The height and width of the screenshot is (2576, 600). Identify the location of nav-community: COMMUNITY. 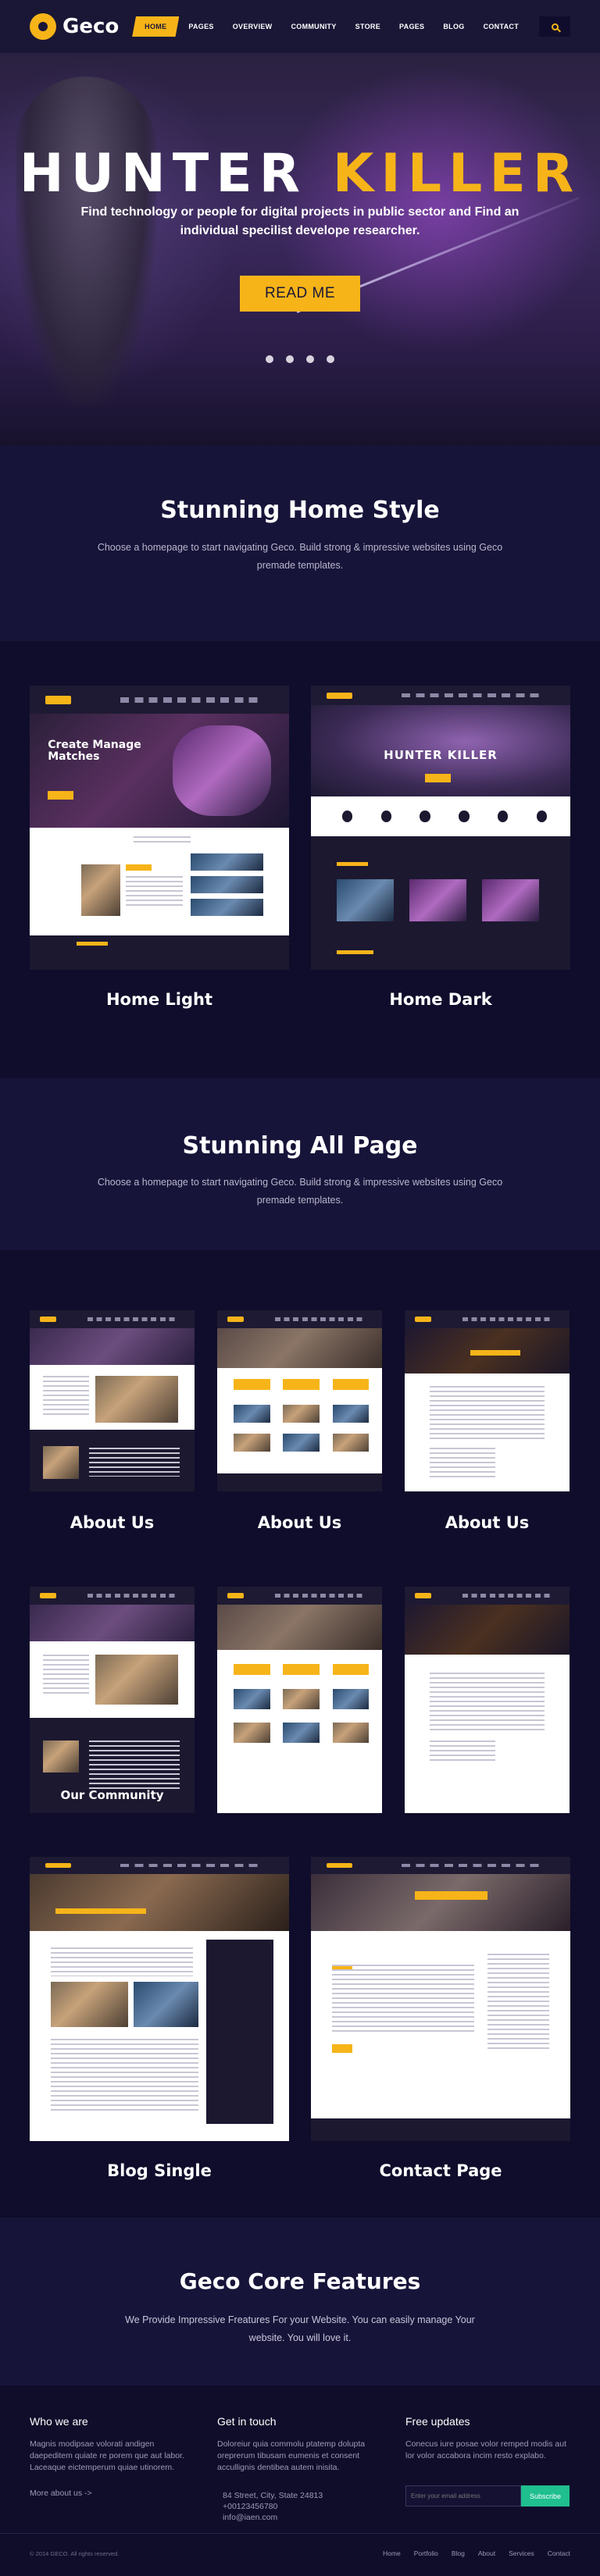
(313, 26).